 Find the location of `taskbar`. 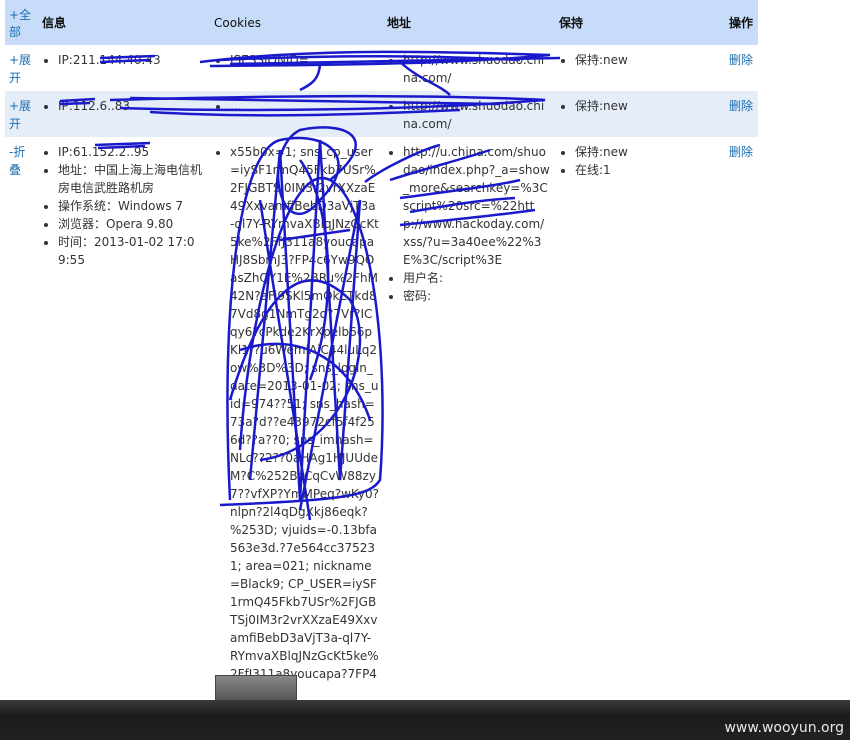

taskbar is located at coordinates (425, 720).